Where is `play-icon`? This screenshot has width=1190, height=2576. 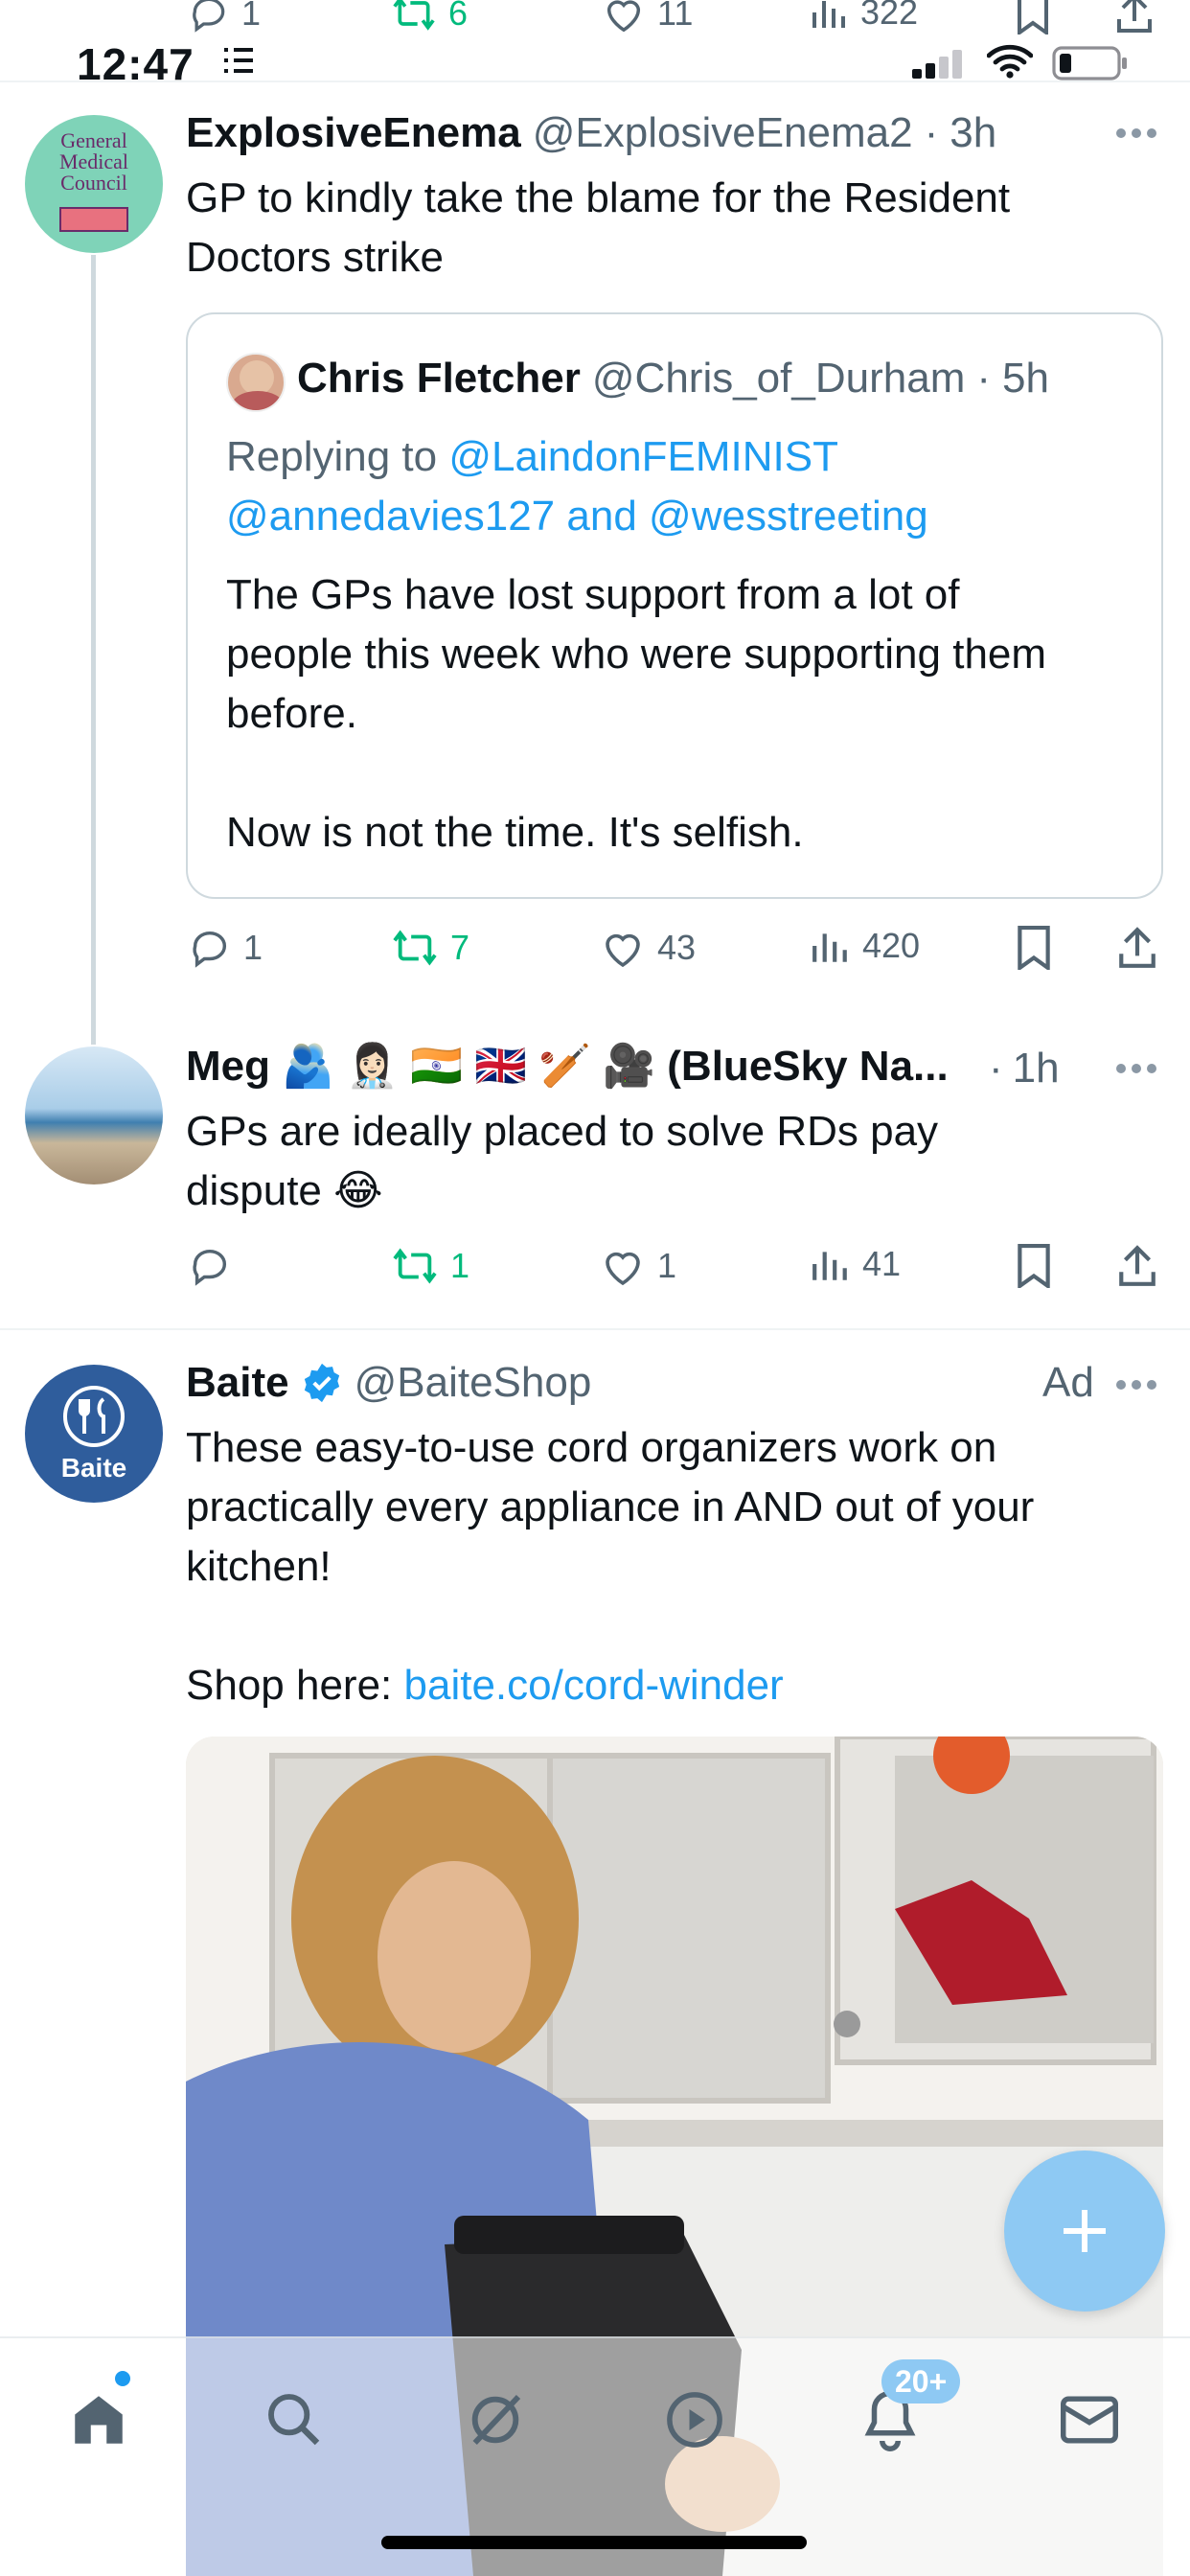 play-icon is located at coordinates (695, 2420).